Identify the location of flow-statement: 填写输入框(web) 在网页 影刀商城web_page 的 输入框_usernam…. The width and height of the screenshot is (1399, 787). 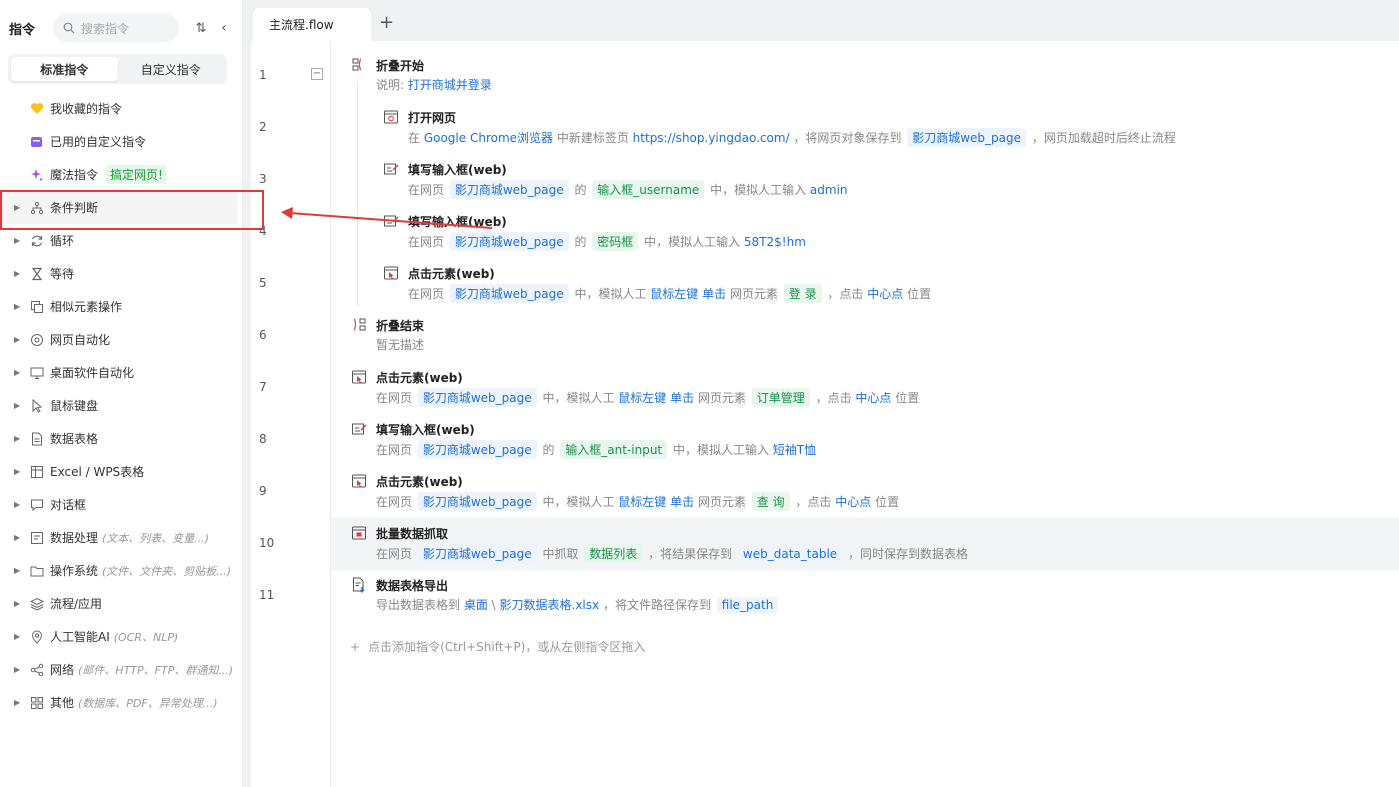
(865, 180).